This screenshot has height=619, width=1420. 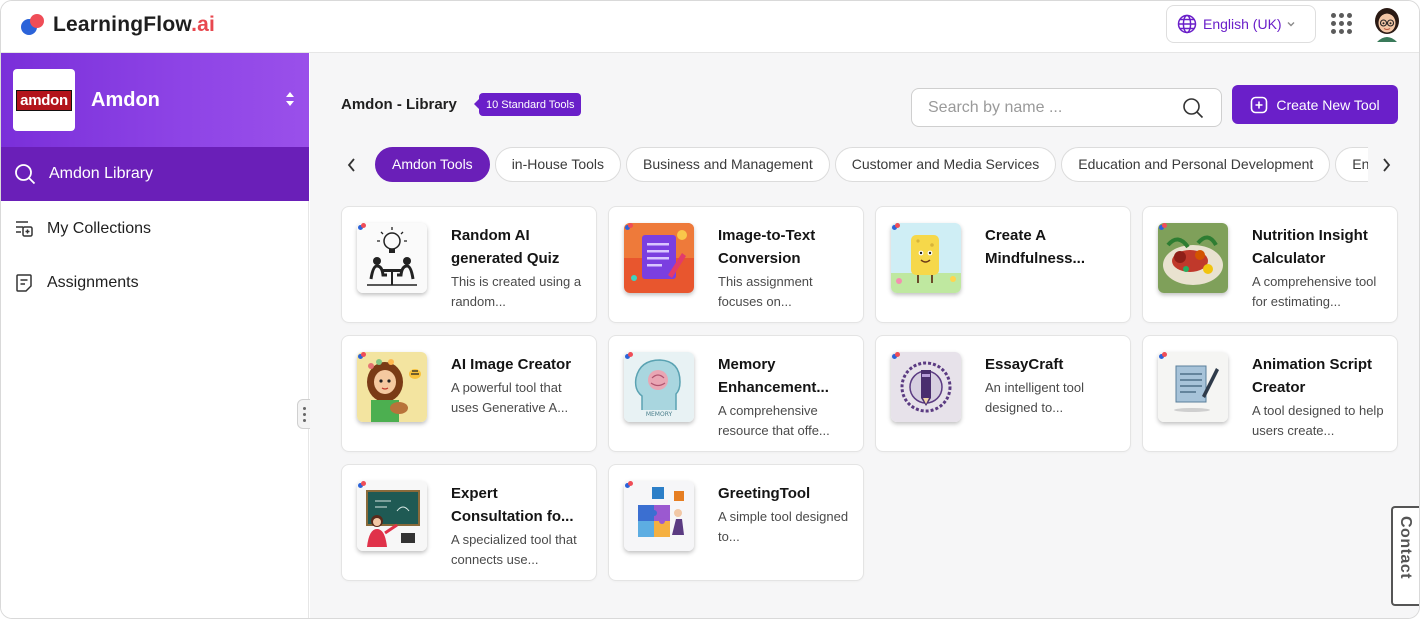 What do you see at coordinates (767, 247) in the screenshot?
I see `tool-title: Image-to-Text Conversion` at bounding box center [767, 247].